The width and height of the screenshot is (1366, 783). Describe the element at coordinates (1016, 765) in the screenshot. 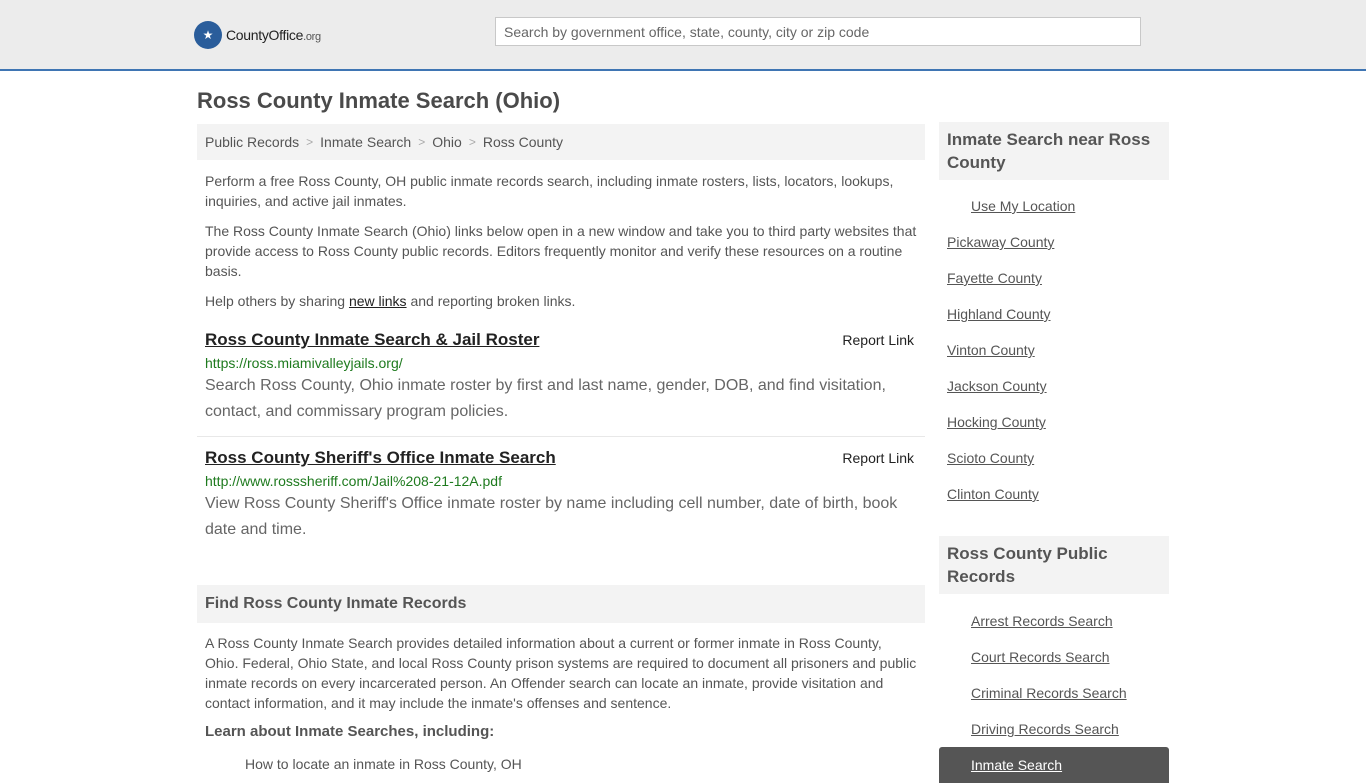

I see `inmate-search-link: Inmate Search` at that location.